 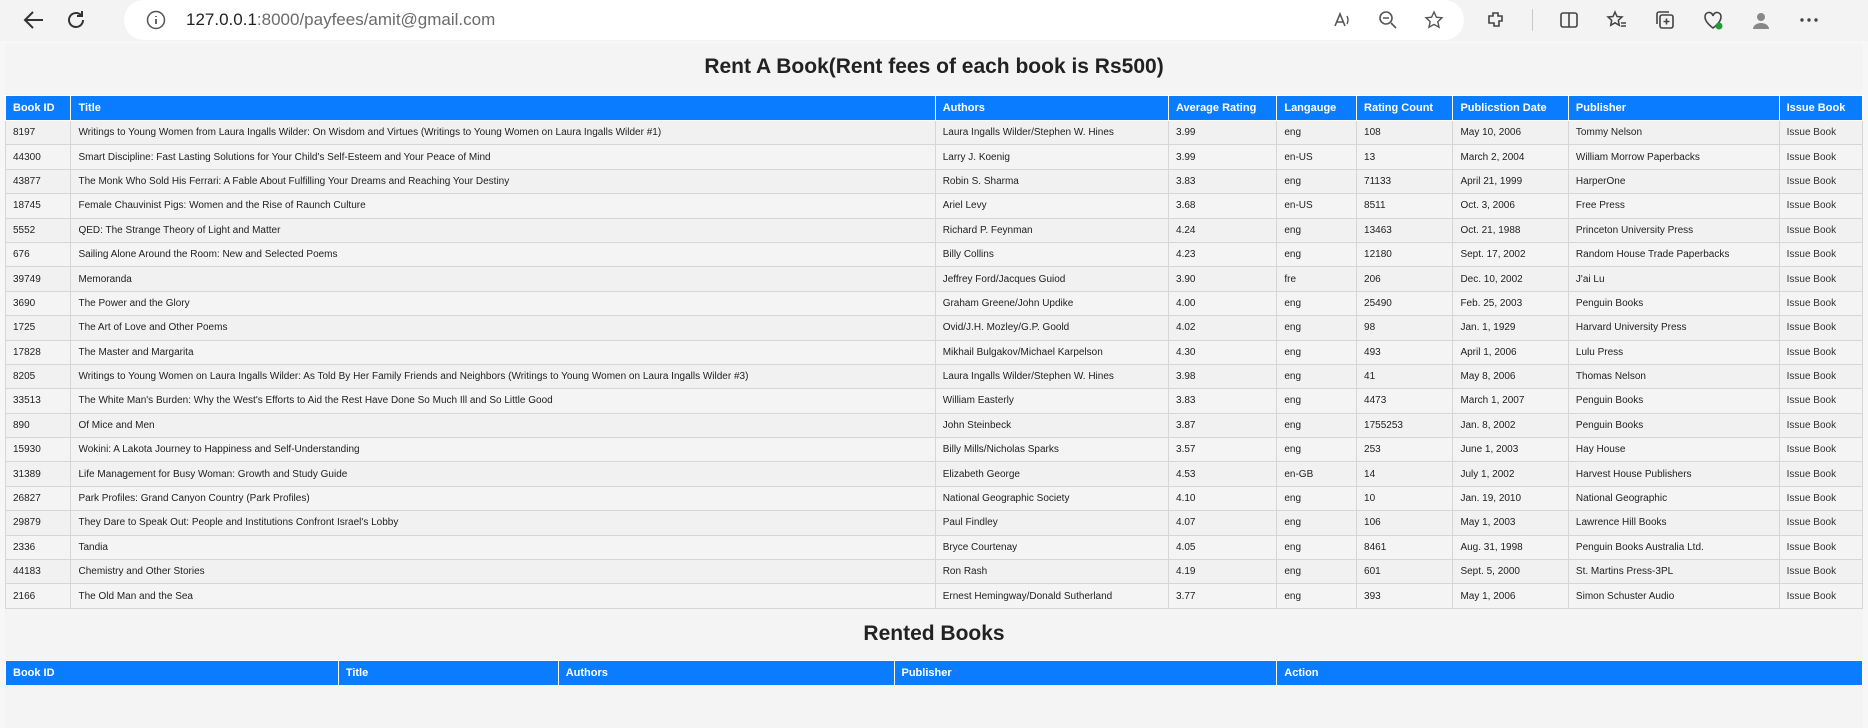 What do you see at coordinates (38, 352) in the screenshot?
I see `table-cell: 17828` at bounding box center [38, 352].